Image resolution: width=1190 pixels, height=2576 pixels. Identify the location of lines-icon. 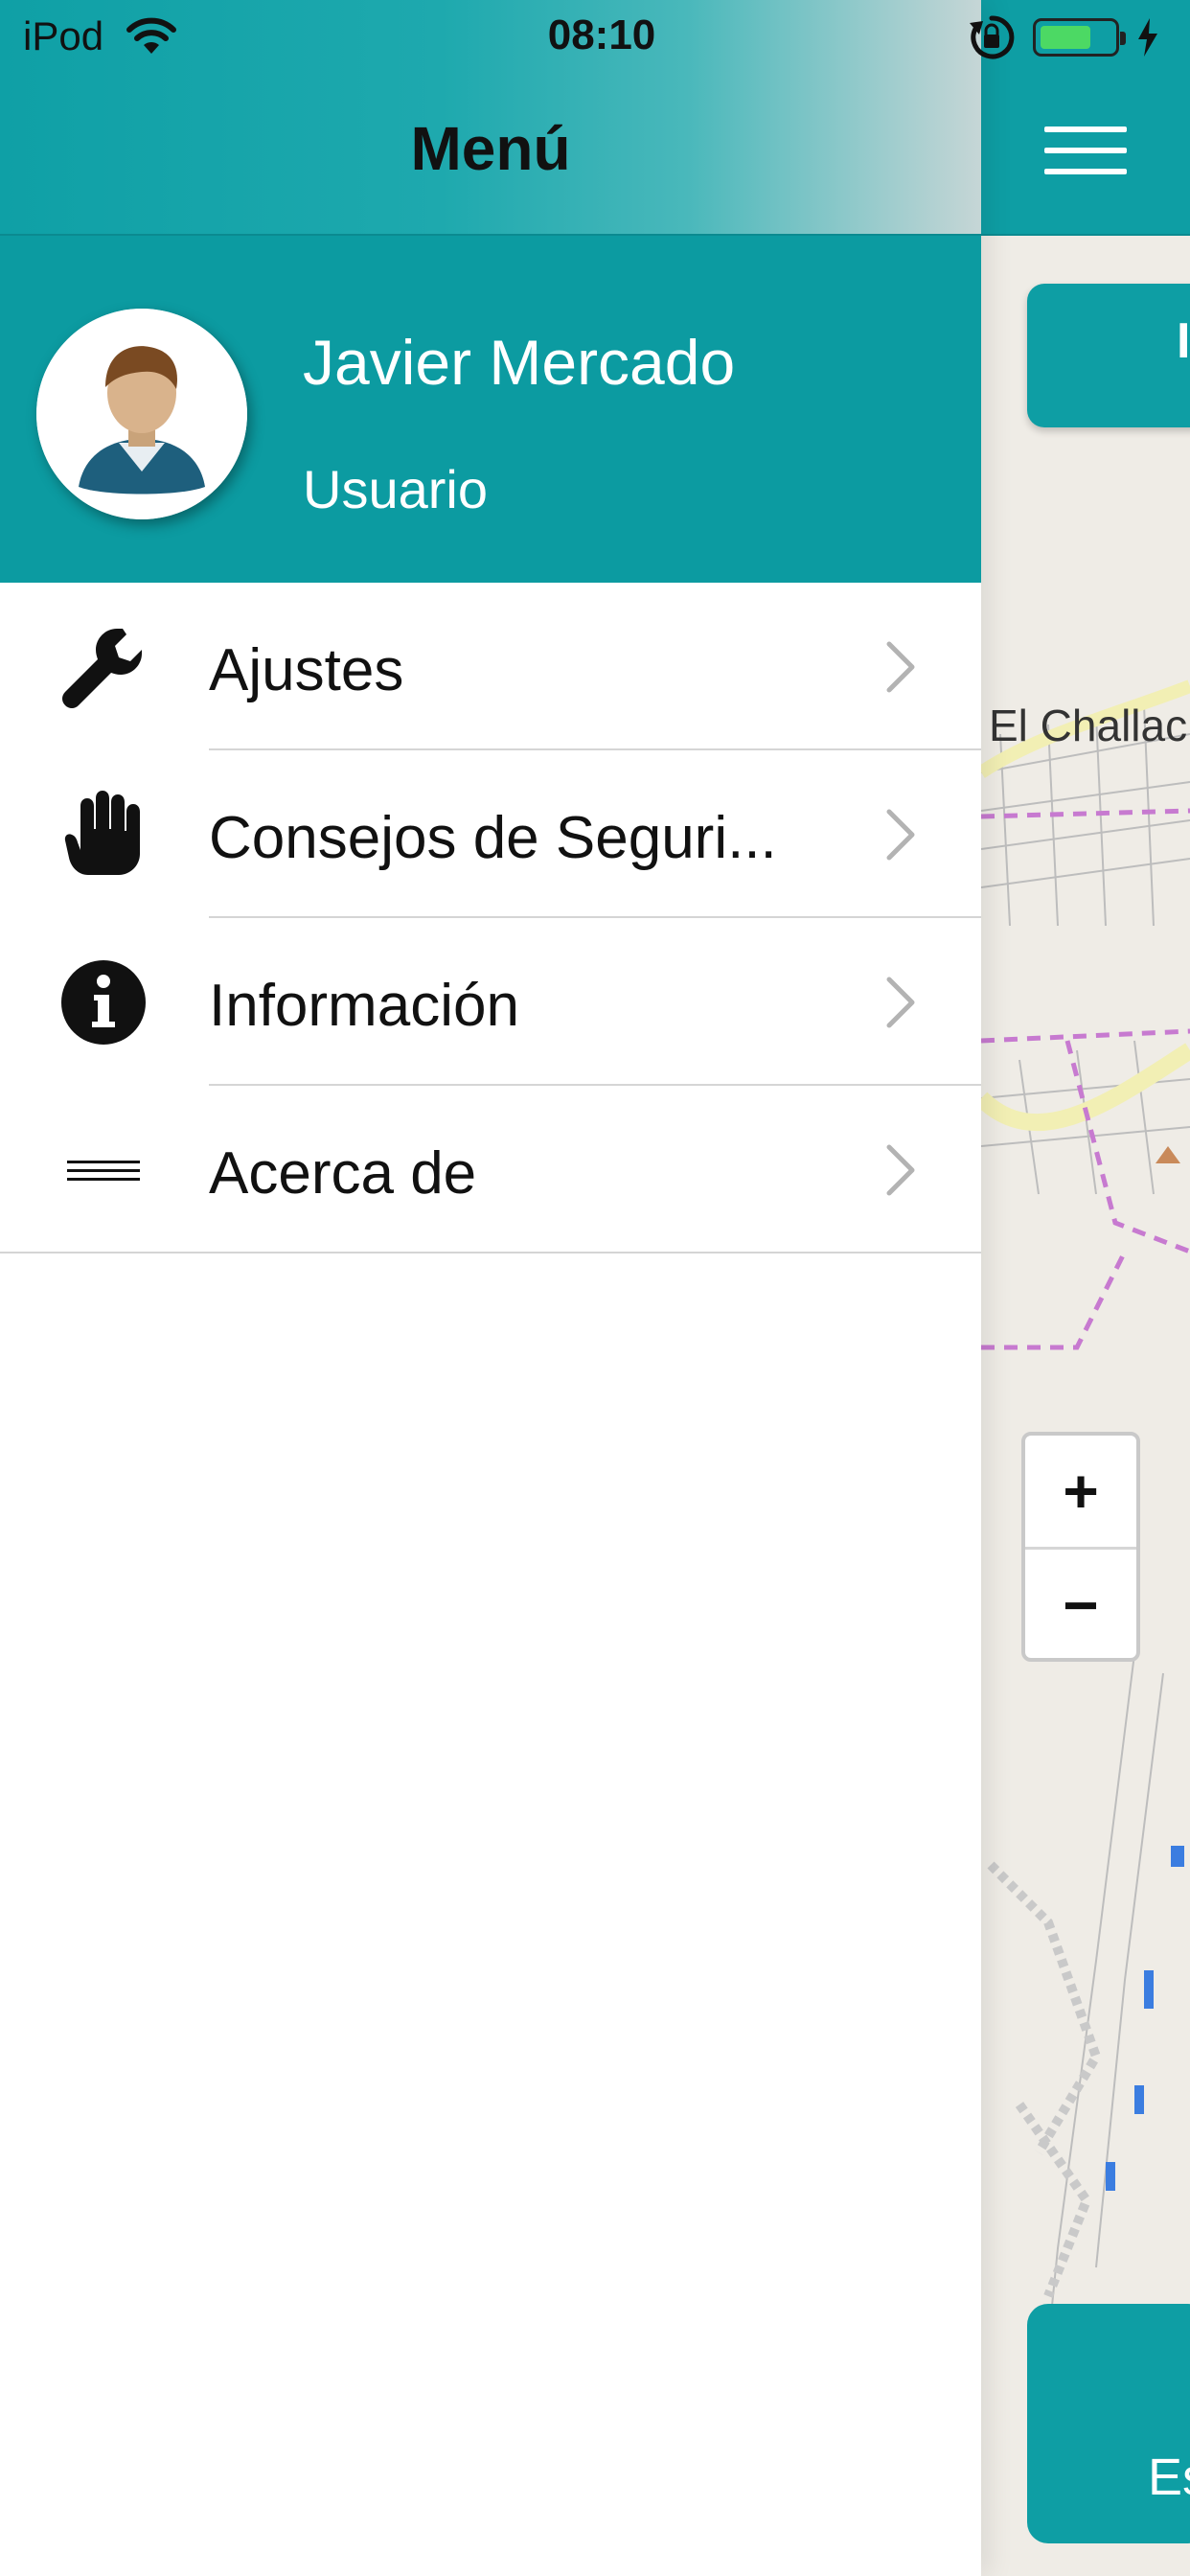
(103, 1170).